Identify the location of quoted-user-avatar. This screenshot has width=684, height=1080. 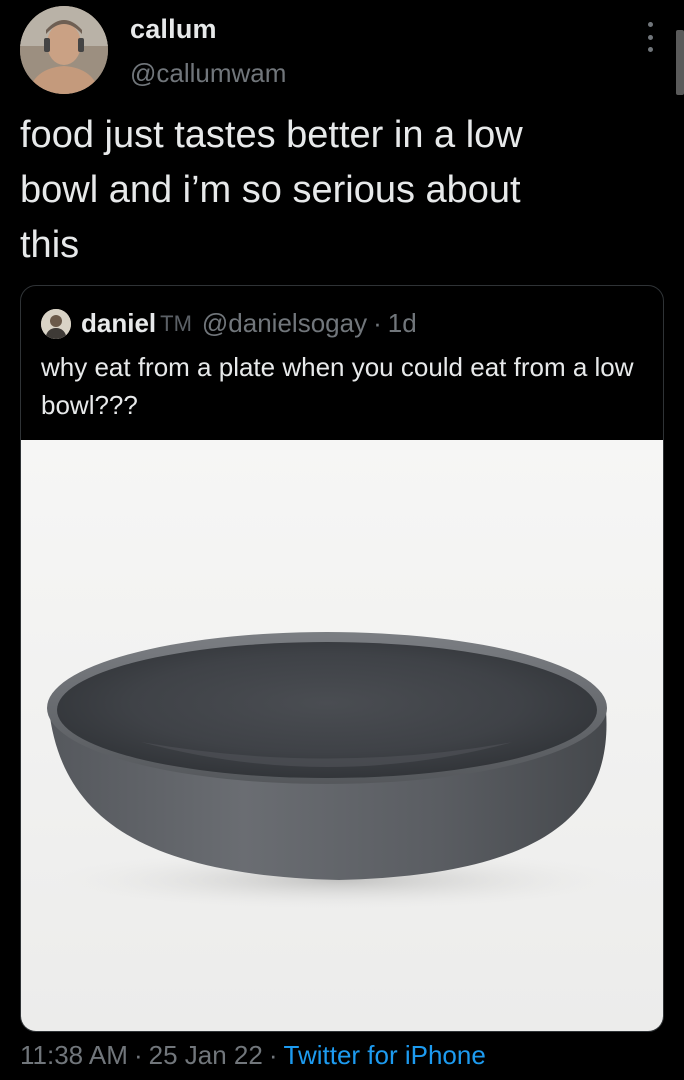
(56, 323).